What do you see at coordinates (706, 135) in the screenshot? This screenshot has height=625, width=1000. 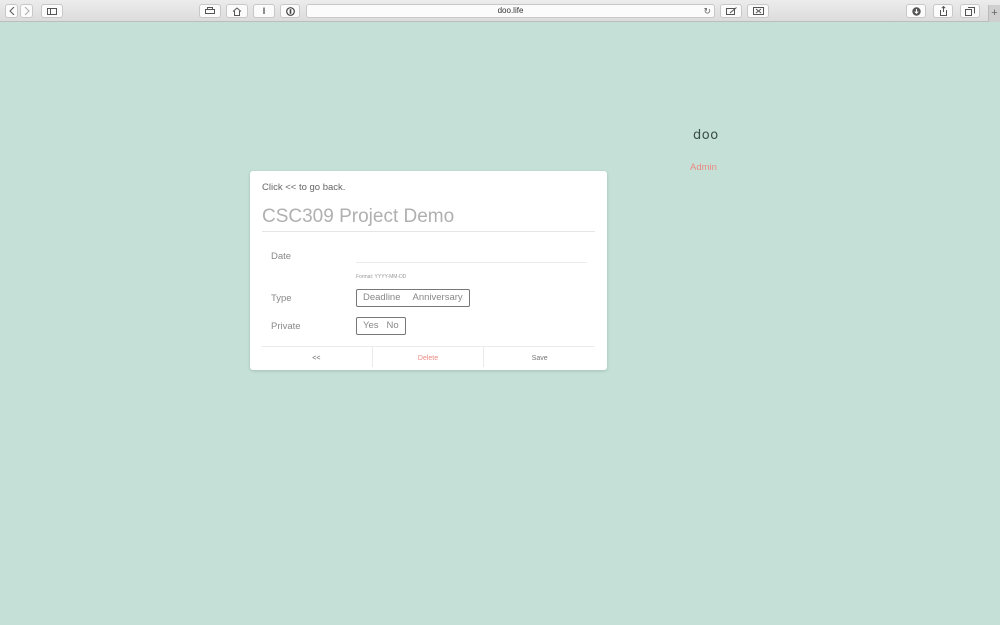 I see `site-logo: doo` at bounding box center [706, 135].